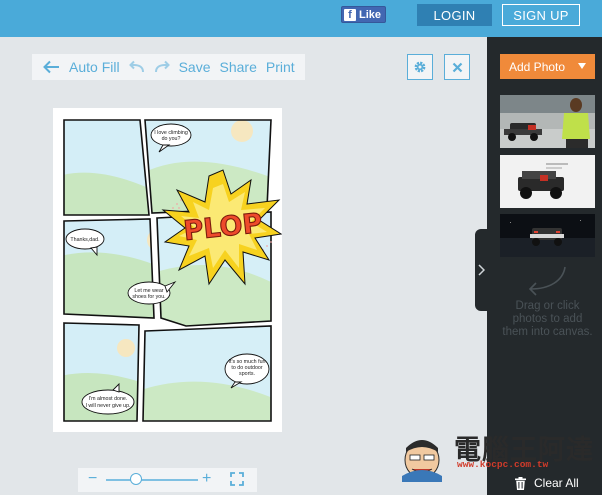  What do you see at coordinates (148, 297) in the screenshot?
I see `bubble-line: shoes for you.` at bounding box center [148, 297].